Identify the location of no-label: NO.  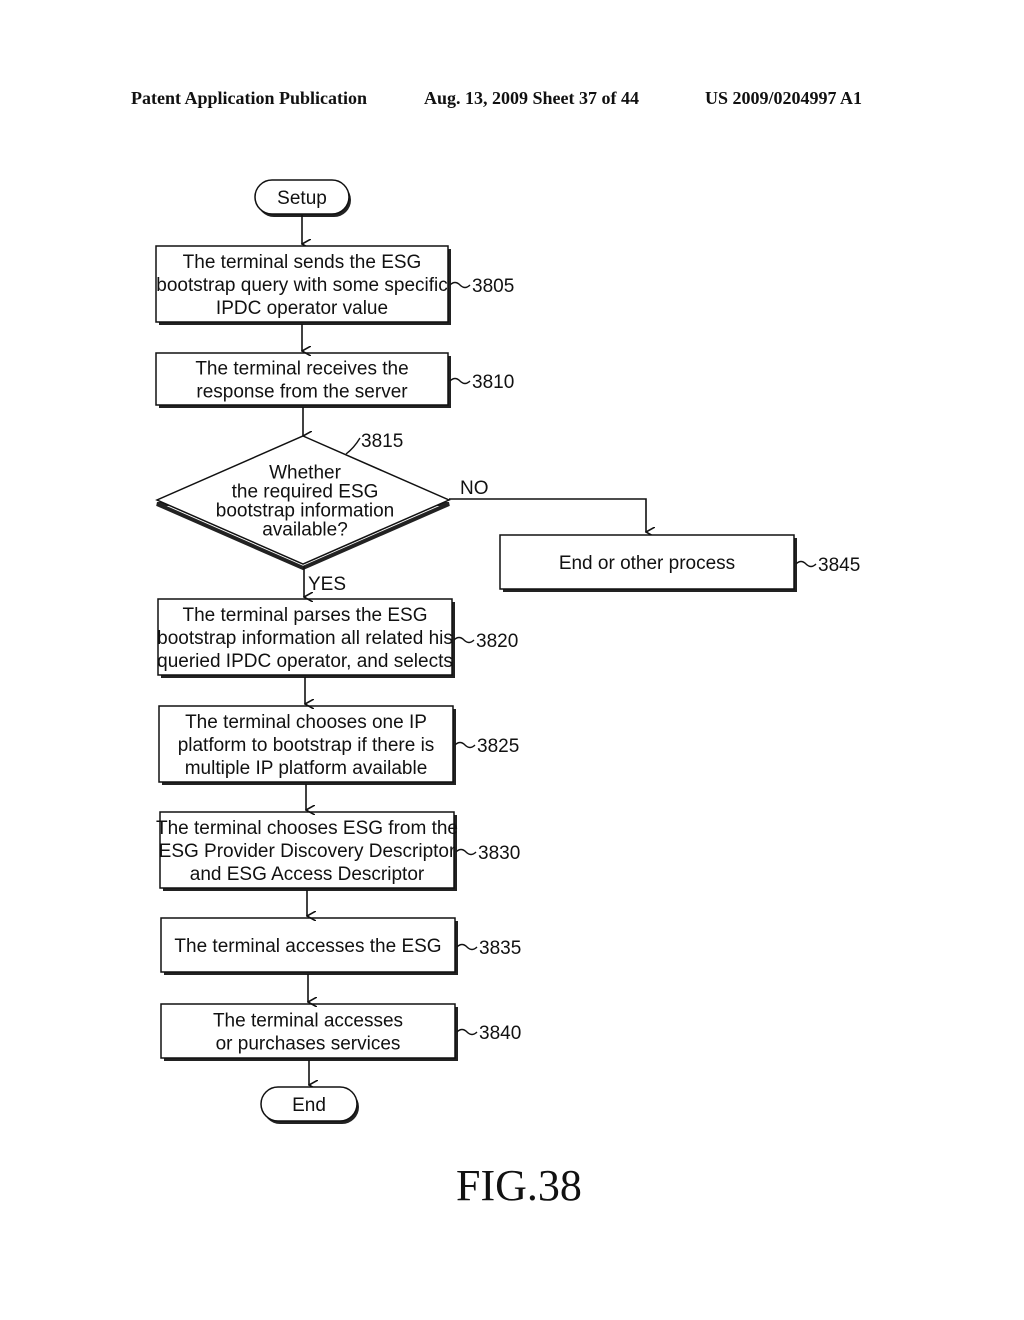
(474, 488).